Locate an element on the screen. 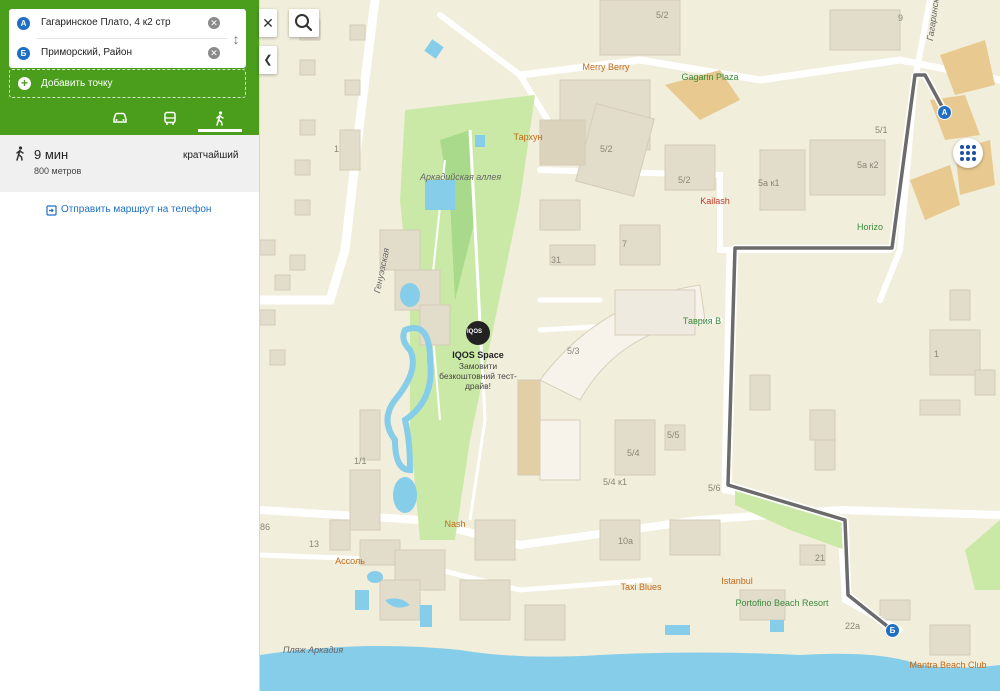 This screenshot has width=1000, height=691. clear-to-icon: ✕ is located at coordinates (214, 53).